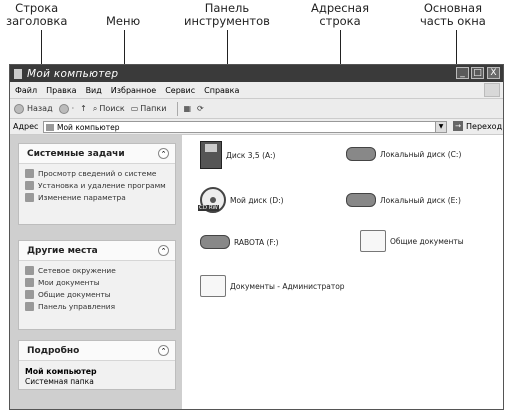  Describe the element at coordinates (256, 73) in the screenshot. I see `title-bar: Мой компьютер _ □ X` at that location.